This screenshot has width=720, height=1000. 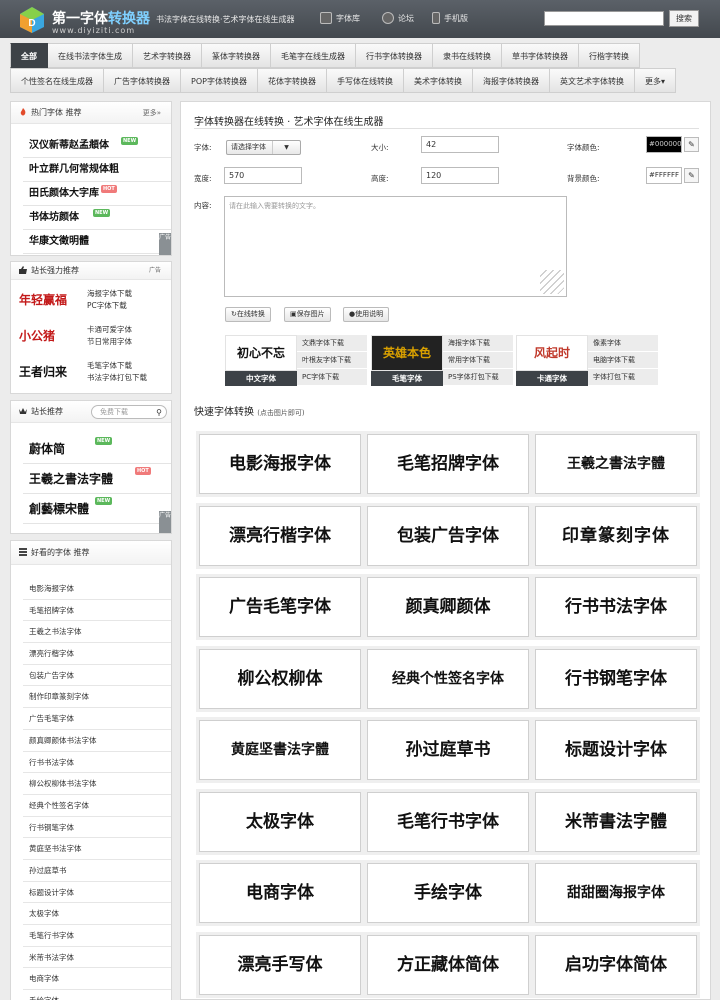 What do you see at coordinates (97, 914) in the screenshot?
I see `font-category-link: 太极字体` at bounding box center [97, 914].